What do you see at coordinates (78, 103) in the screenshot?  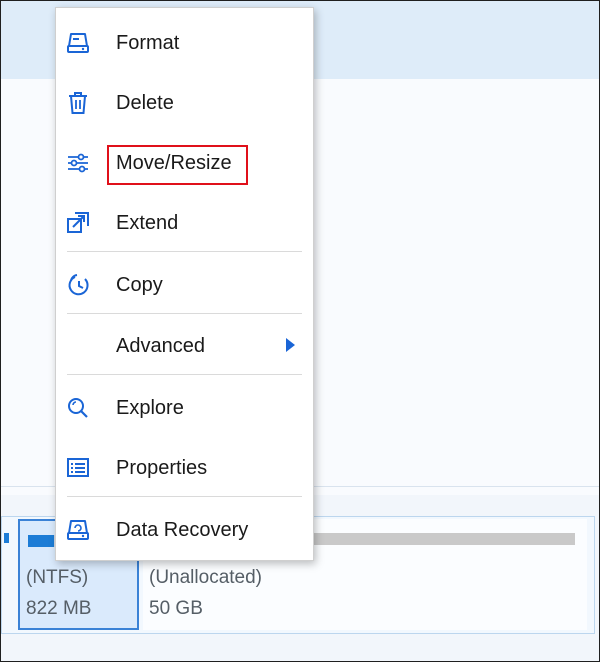 I see `trash-icon` at bounding box center [78, 103].